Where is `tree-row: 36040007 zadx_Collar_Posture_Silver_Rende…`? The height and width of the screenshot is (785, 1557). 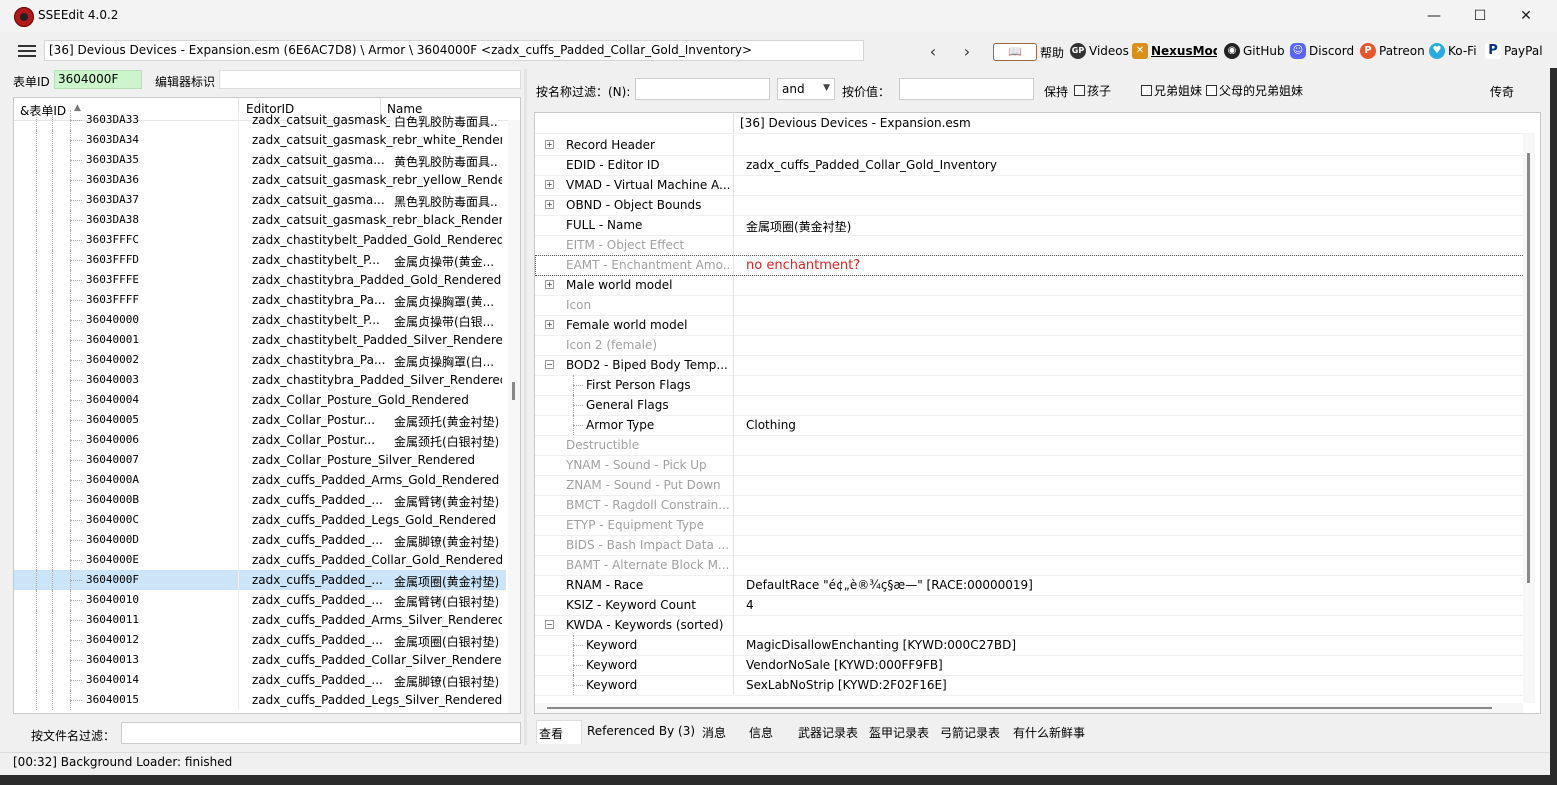 tree-row: 36040007 zadx_Collar_Posture_Silver_Rende… is located at coordinates (260, 460).